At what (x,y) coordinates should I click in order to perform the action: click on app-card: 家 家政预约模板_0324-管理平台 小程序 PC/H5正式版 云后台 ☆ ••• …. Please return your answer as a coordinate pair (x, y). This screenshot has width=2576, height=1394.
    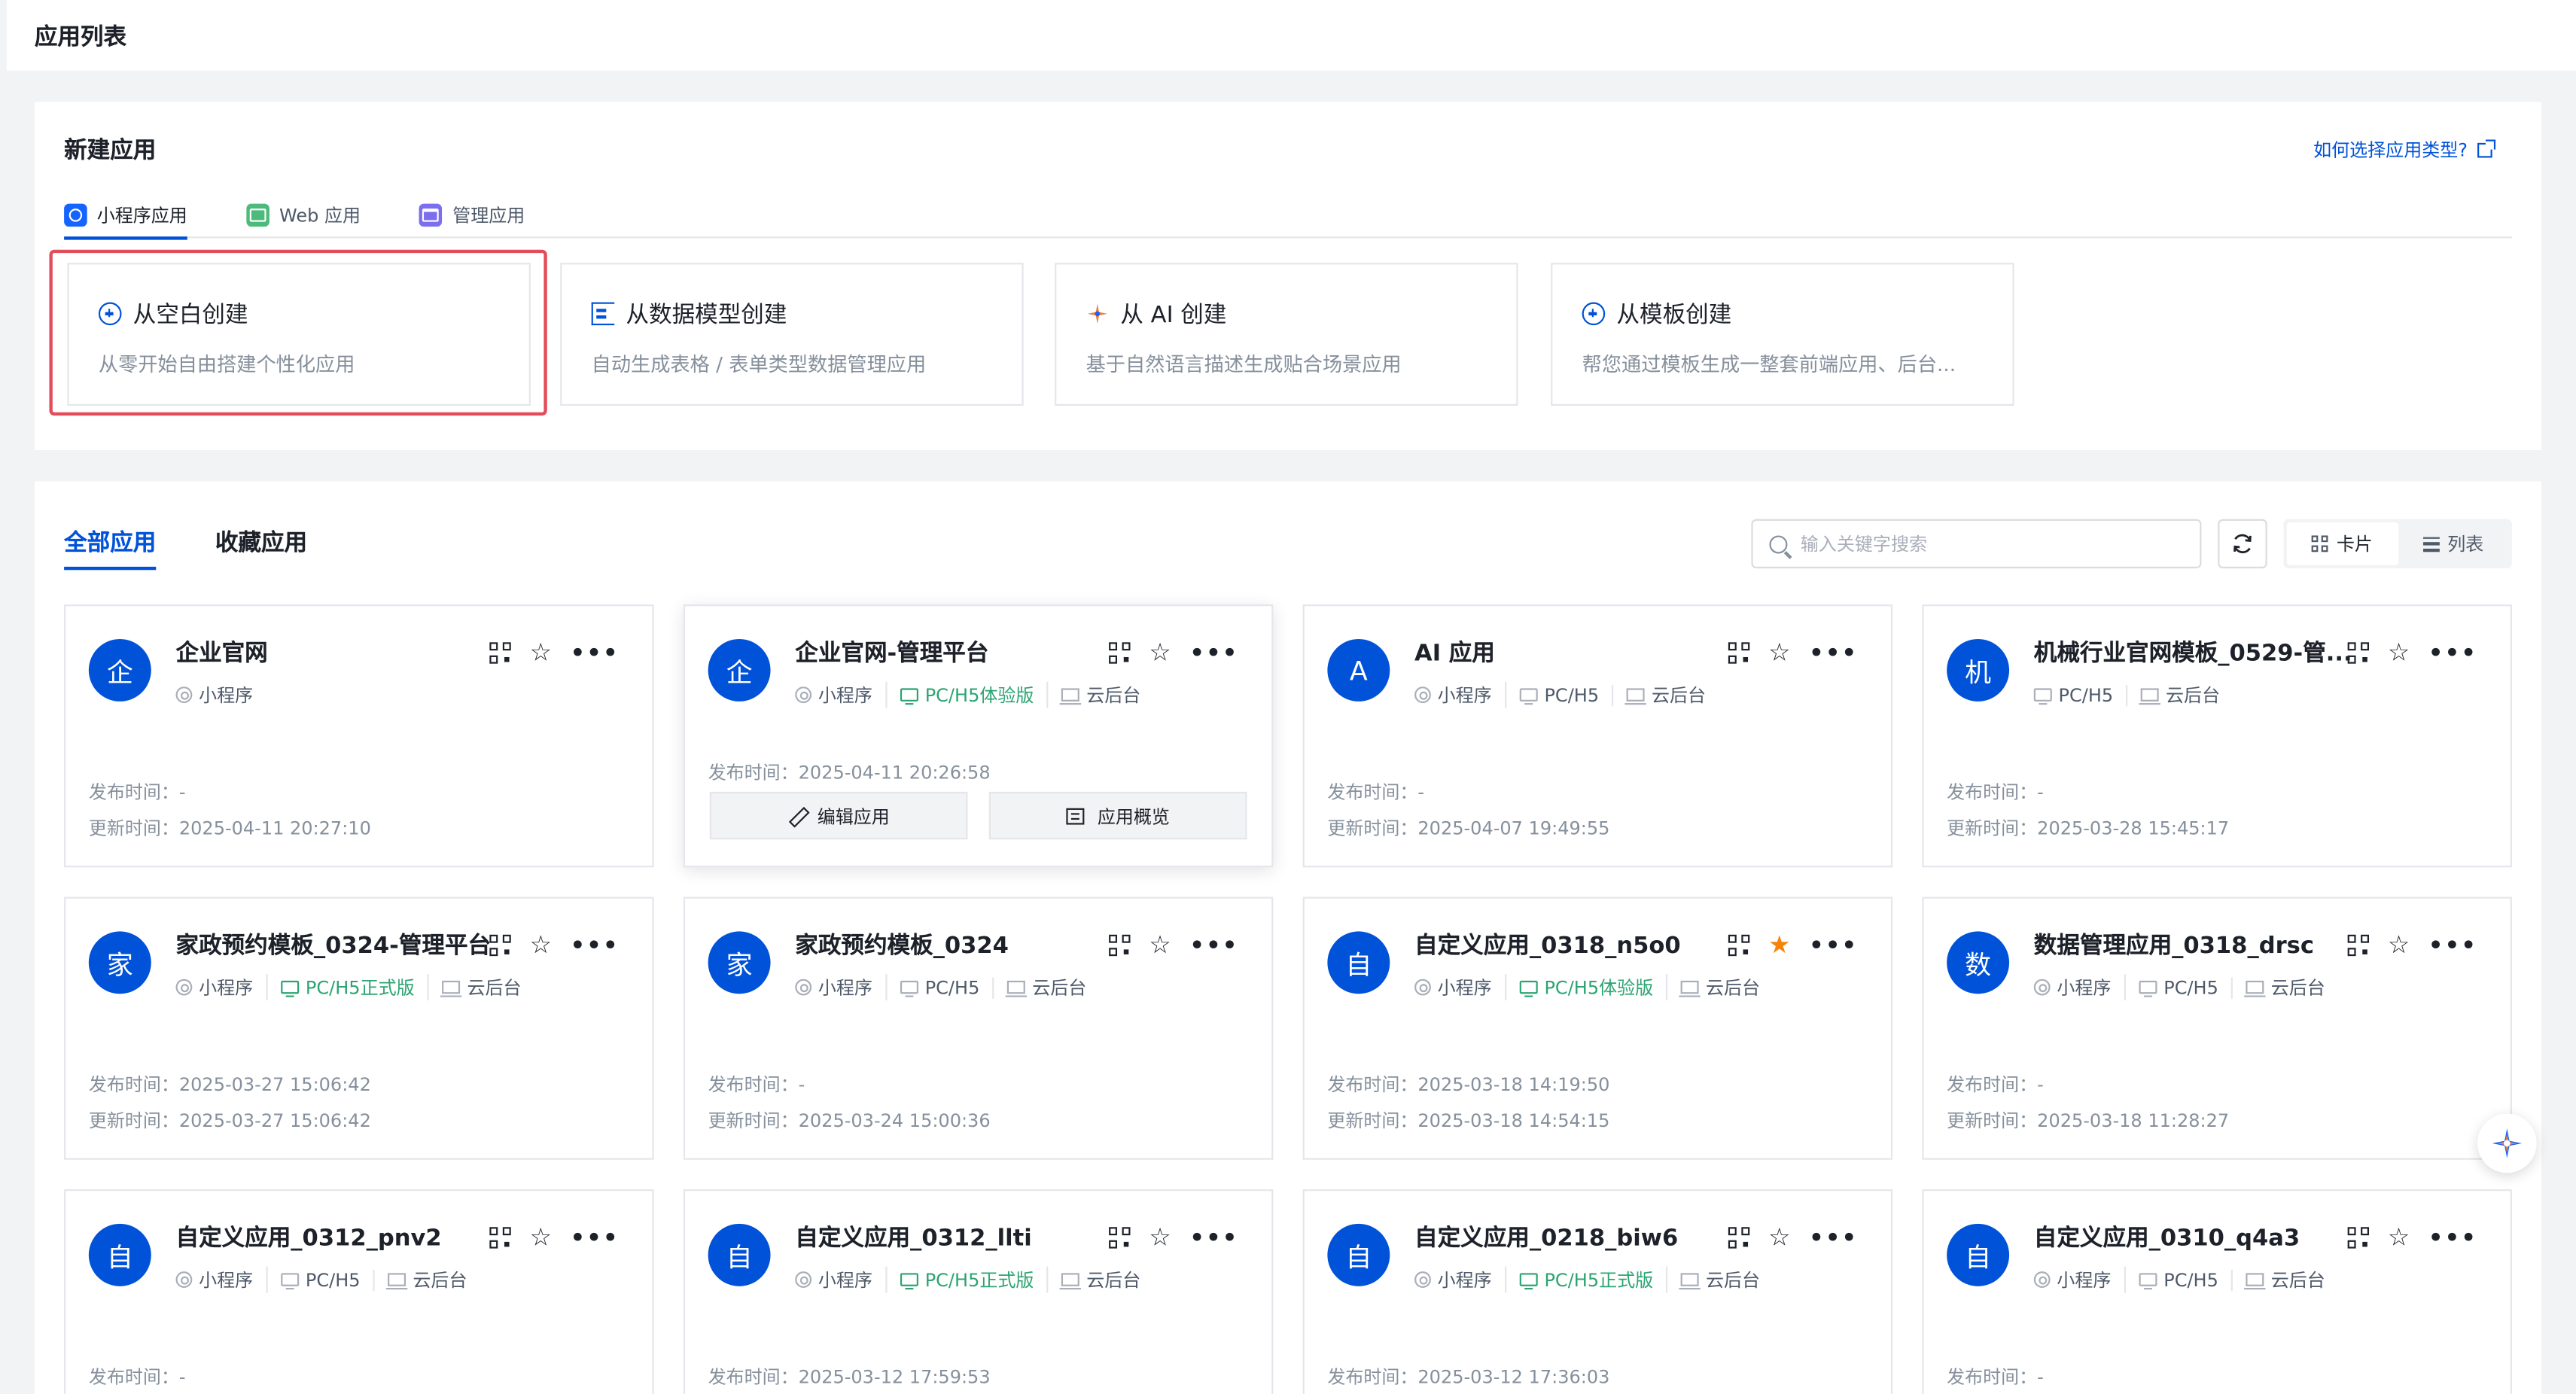
    Looking at the image, I should click on (359, 1028).